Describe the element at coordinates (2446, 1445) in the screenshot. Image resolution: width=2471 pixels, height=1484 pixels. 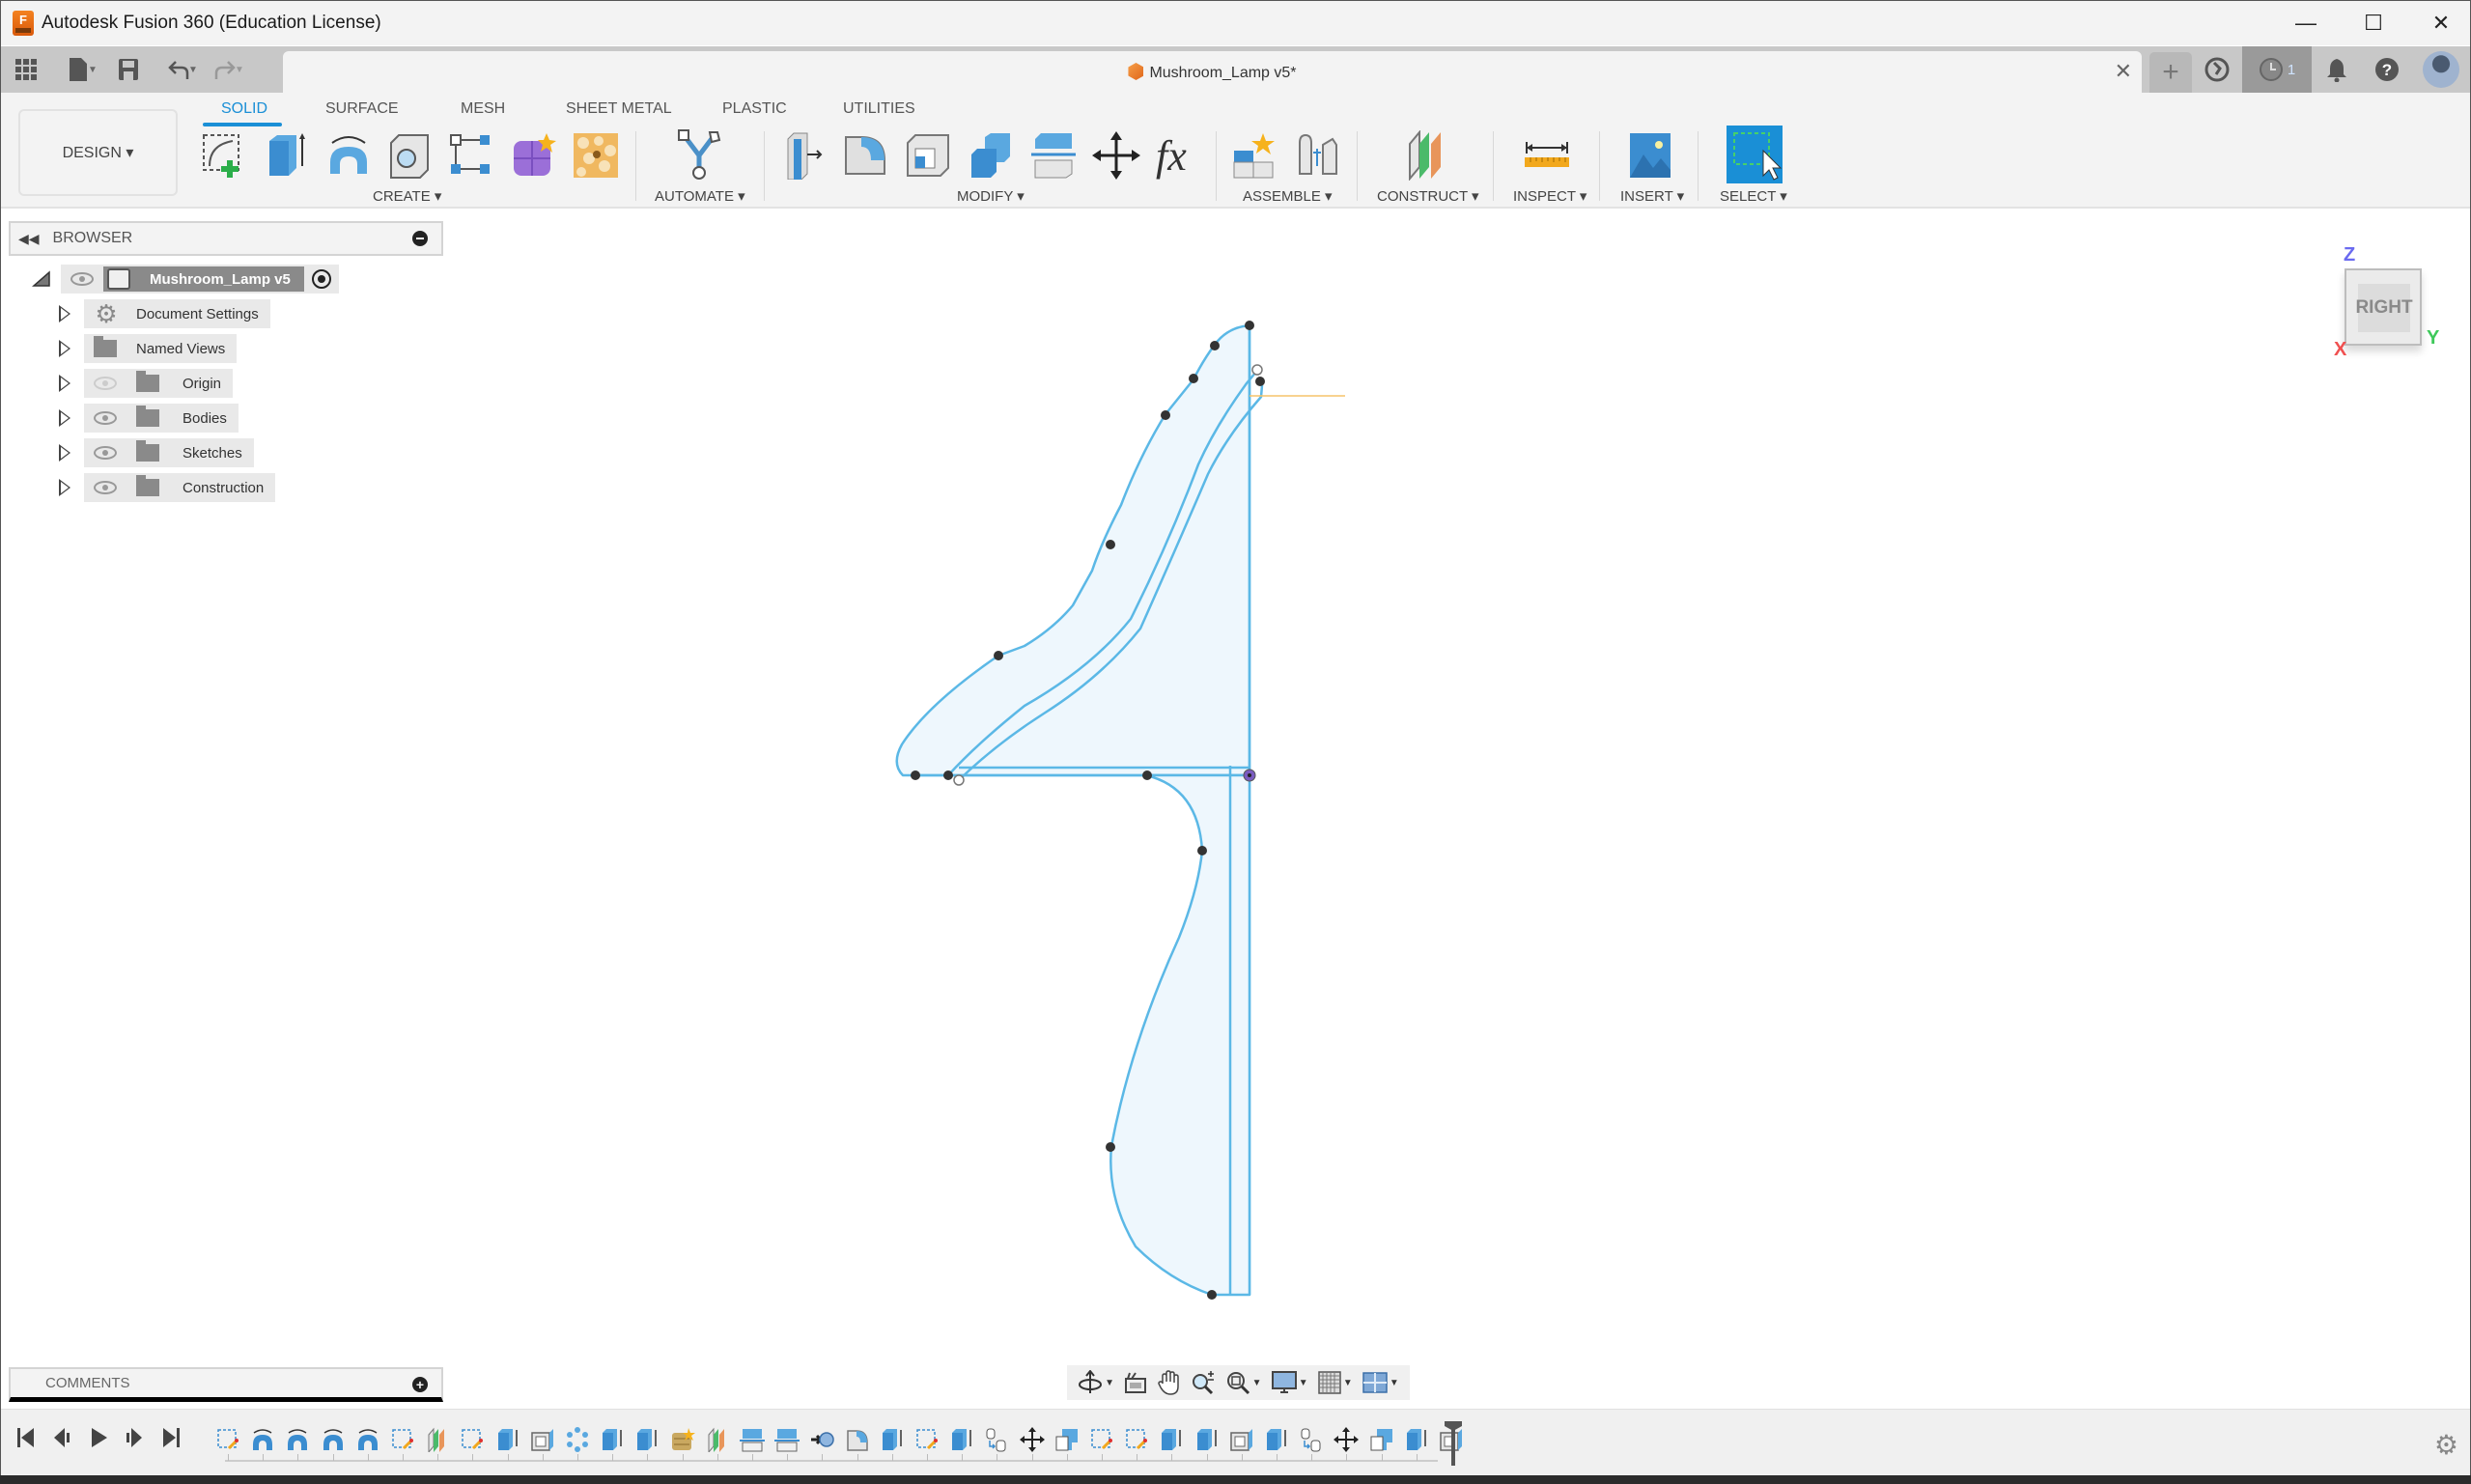
I see `timeline-settings-icon: ⚙` at that location.